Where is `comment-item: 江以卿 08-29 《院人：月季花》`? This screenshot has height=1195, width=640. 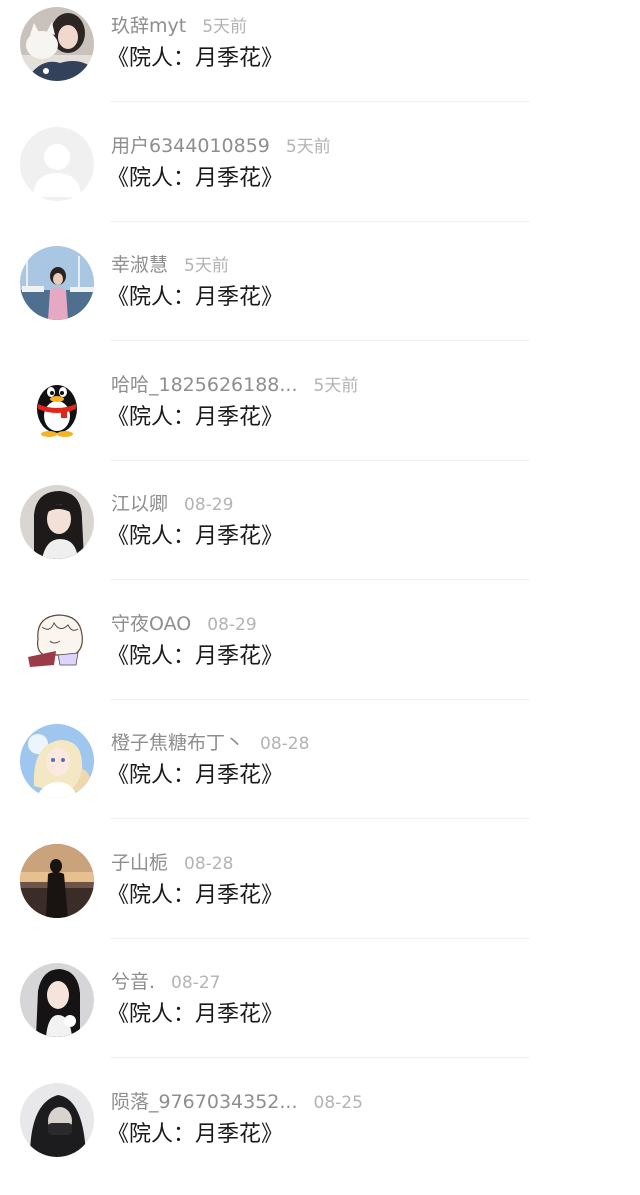
comment-item: 江以卿 08-29 《院人：月季花》 is located at coordinates (320, 538).